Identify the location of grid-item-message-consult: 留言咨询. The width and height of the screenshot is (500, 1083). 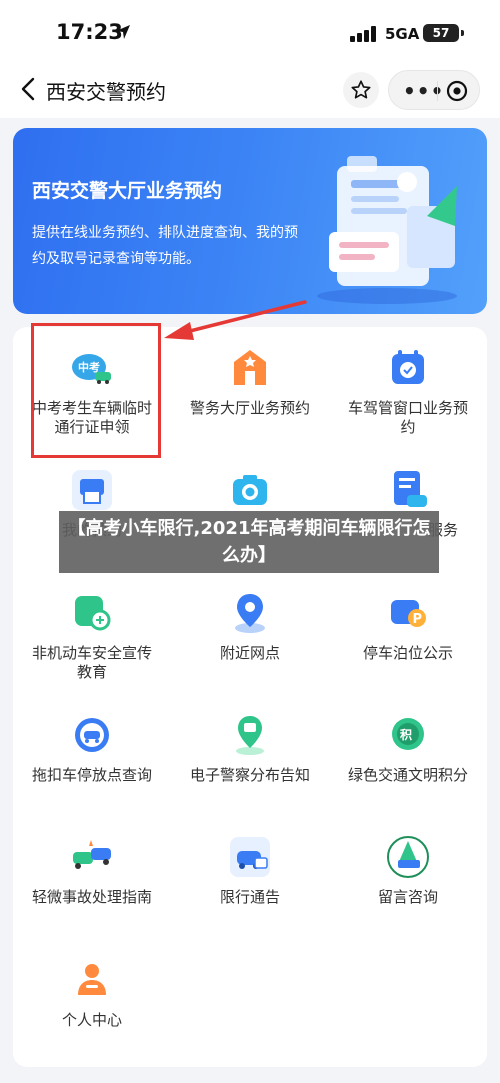
(408, 870).